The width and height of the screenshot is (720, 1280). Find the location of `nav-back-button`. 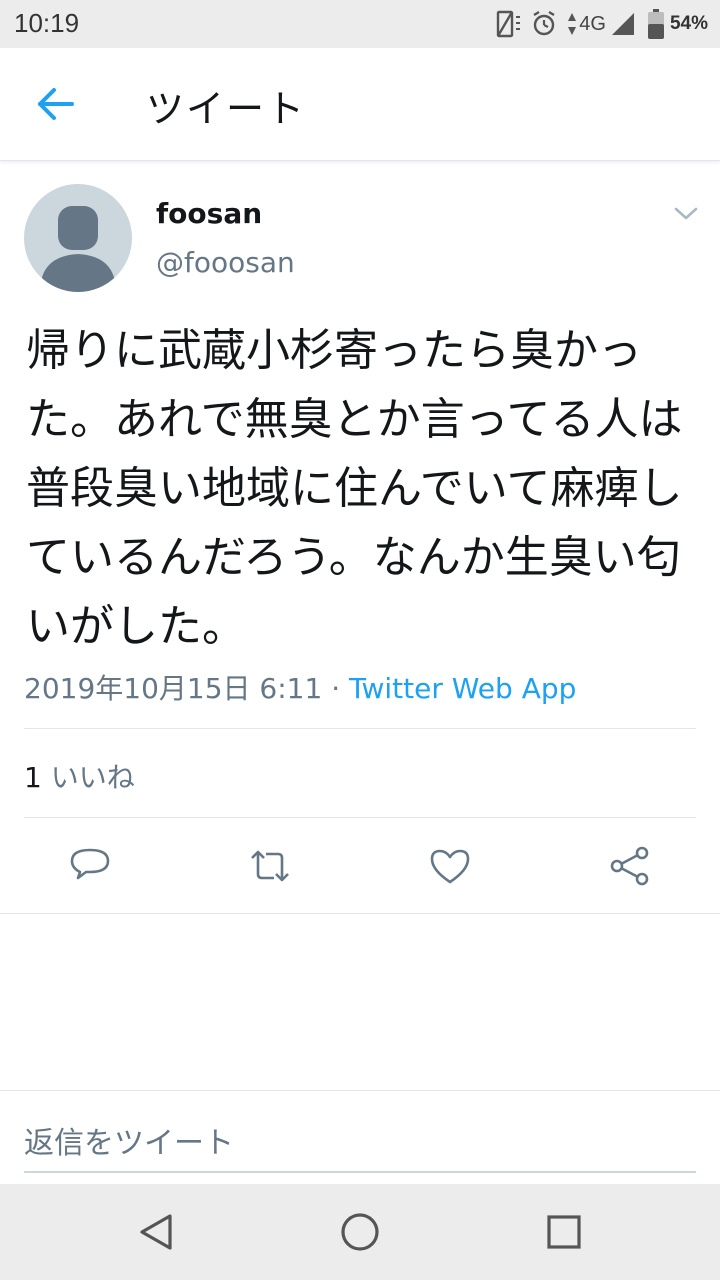

nav-back-button is located at coordinates (156, 1232).